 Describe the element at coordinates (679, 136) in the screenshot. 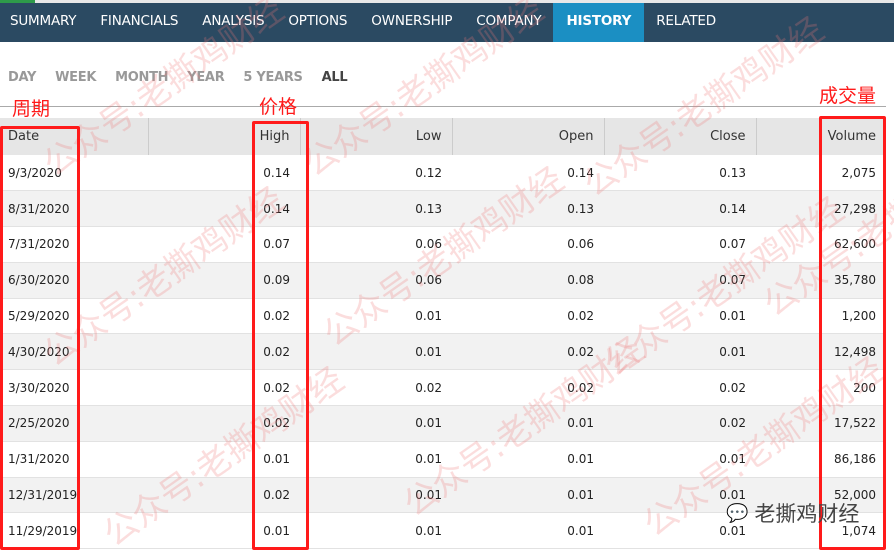

I see `column-header-close: Close` at that location.